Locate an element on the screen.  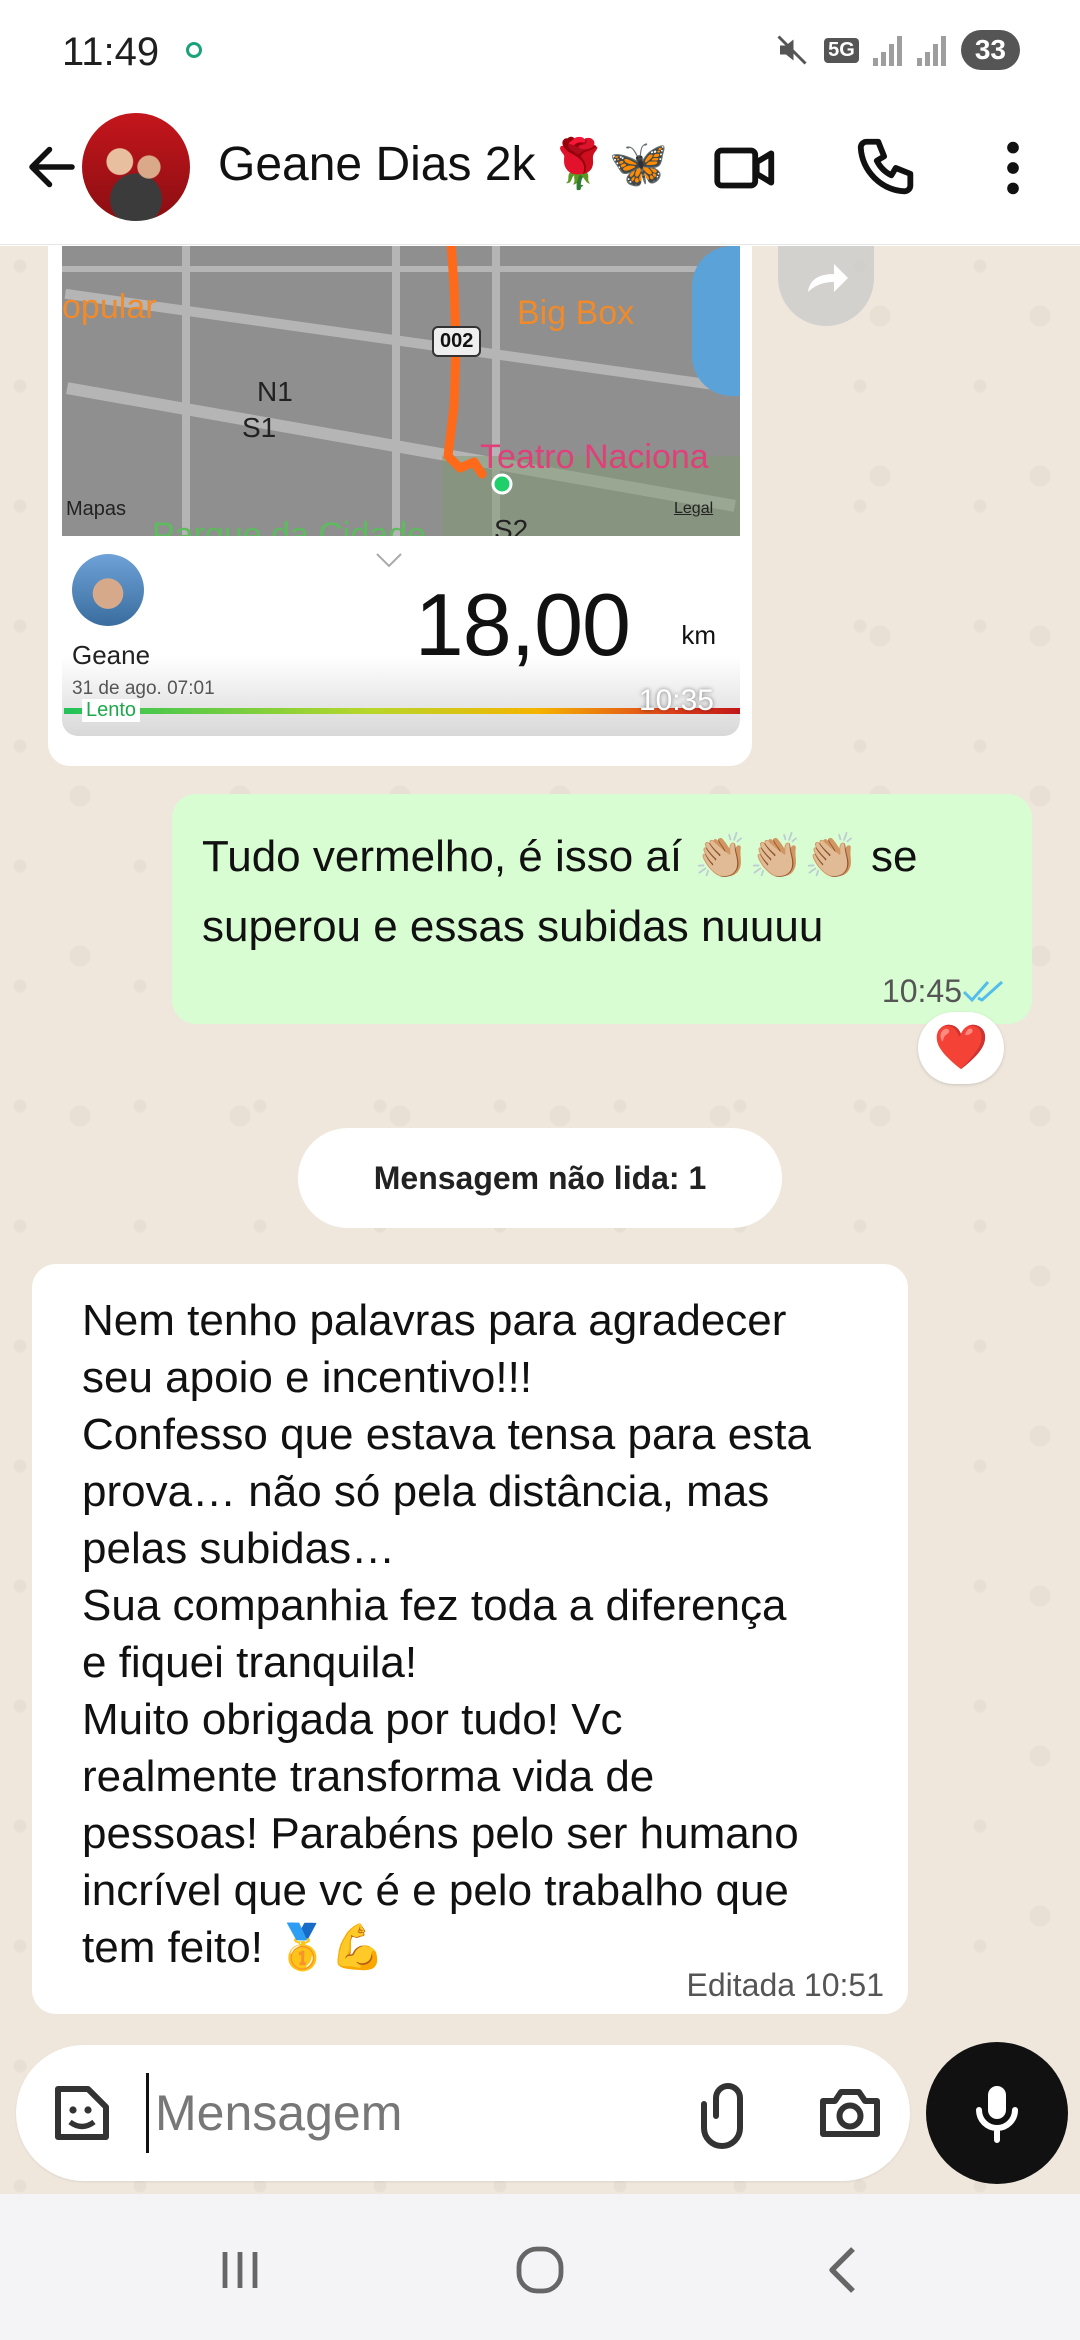
road-badge: 002 is located at coordinates (457, 341).